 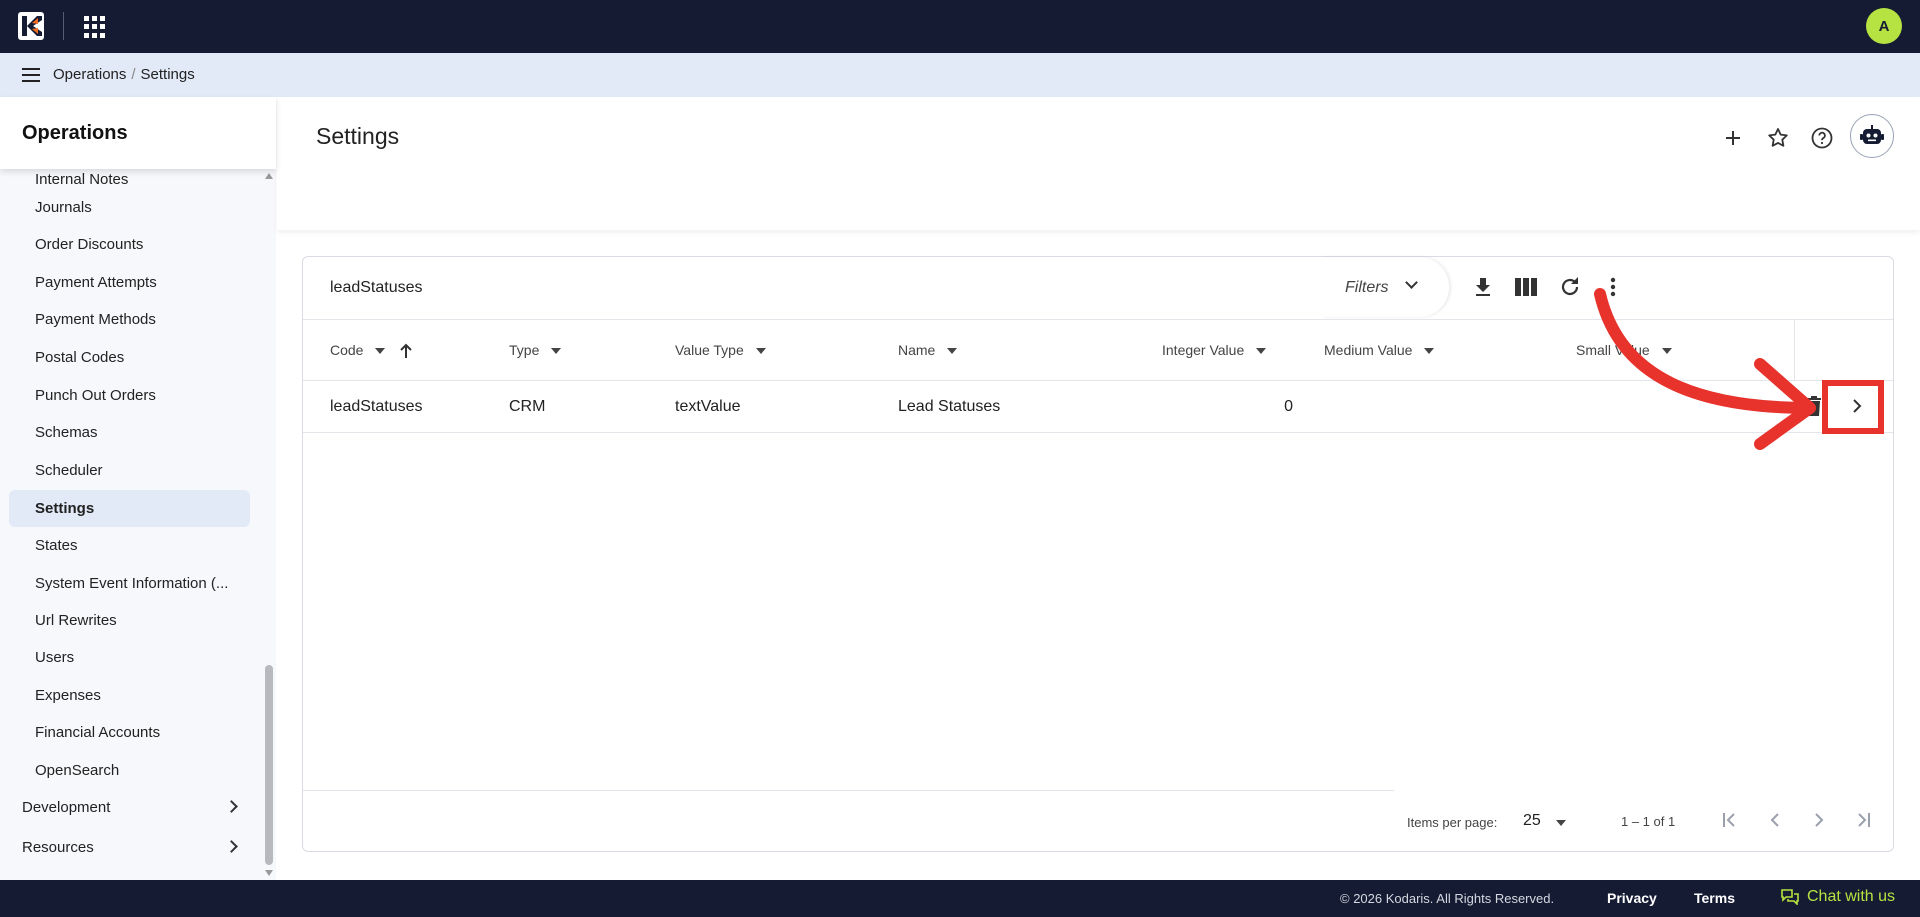 I want to click on breadcrumb: Operations / Settings, so click(x=124, y=74).